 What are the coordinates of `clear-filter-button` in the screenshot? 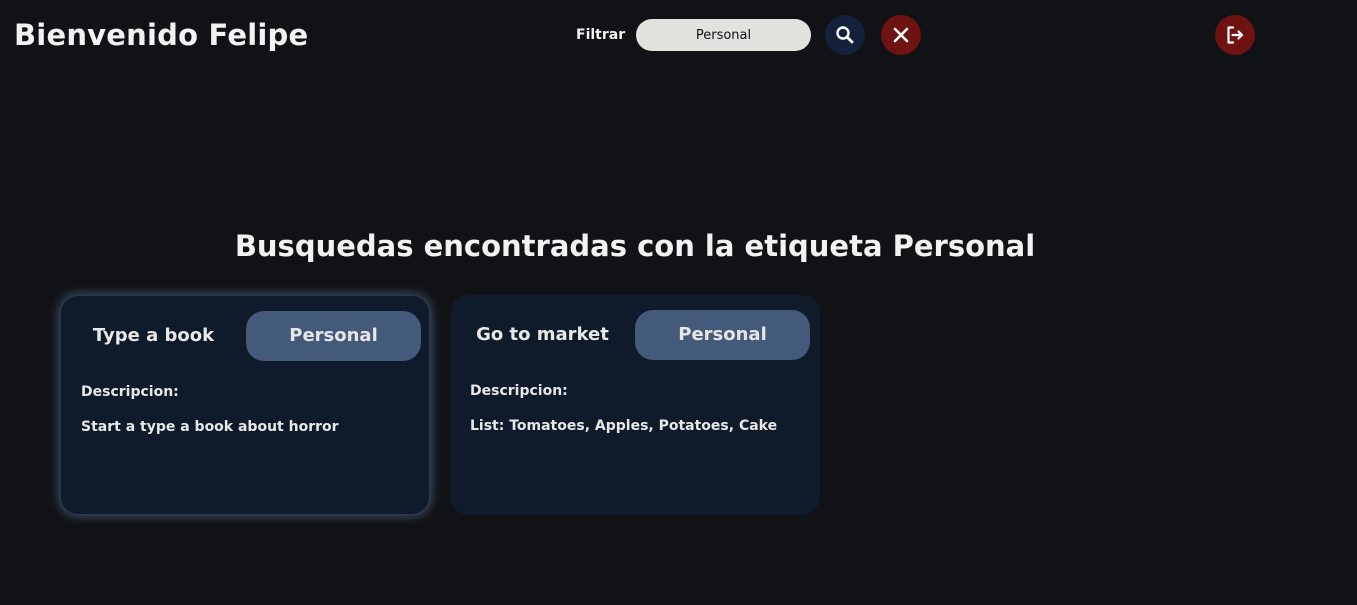 It's located at (901, 35).